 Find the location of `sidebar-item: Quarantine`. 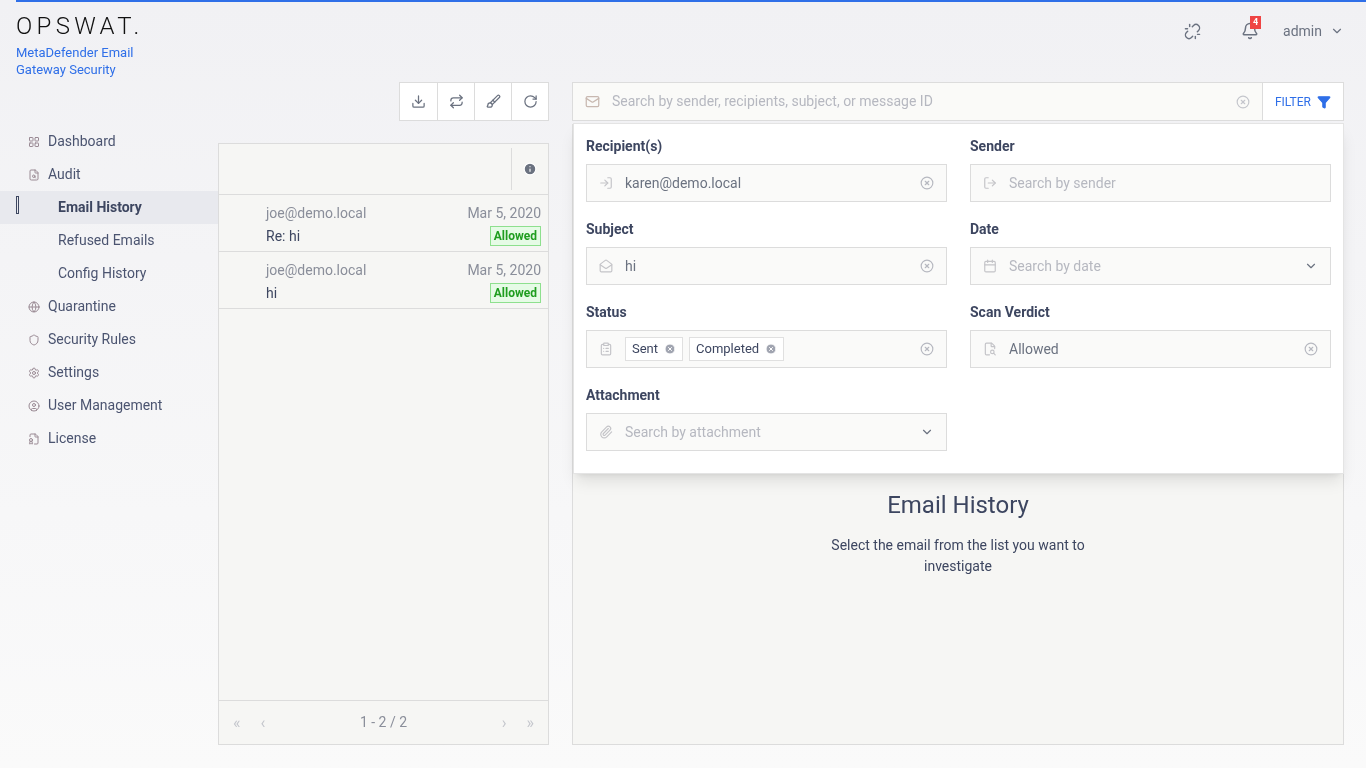

sidebar-item: Quarantine is located at coordinates (109, 306).